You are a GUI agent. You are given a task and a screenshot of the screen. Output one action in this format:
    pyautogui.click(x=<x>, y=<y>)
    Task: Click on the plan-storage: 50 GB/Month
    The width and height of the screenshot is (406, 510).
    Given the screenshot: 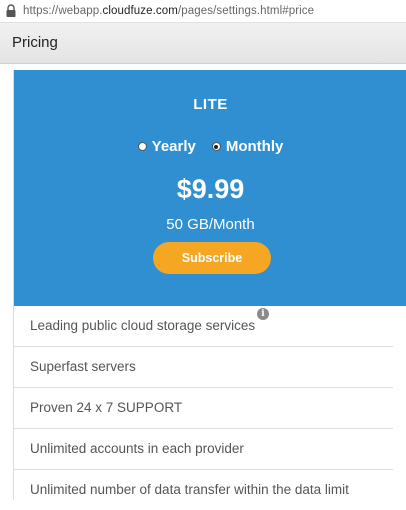 What is the action you would take?
    pyautogui.click(x=210, y=224)
    